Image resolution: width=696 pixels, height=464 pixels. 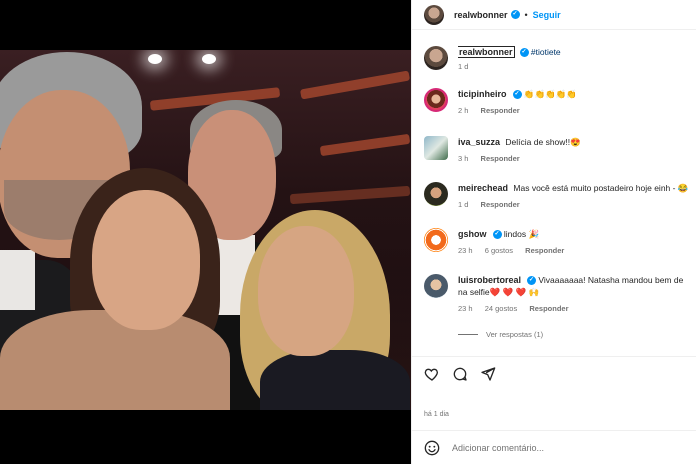 I want to click on divider-line, so click(x=468, y=334).